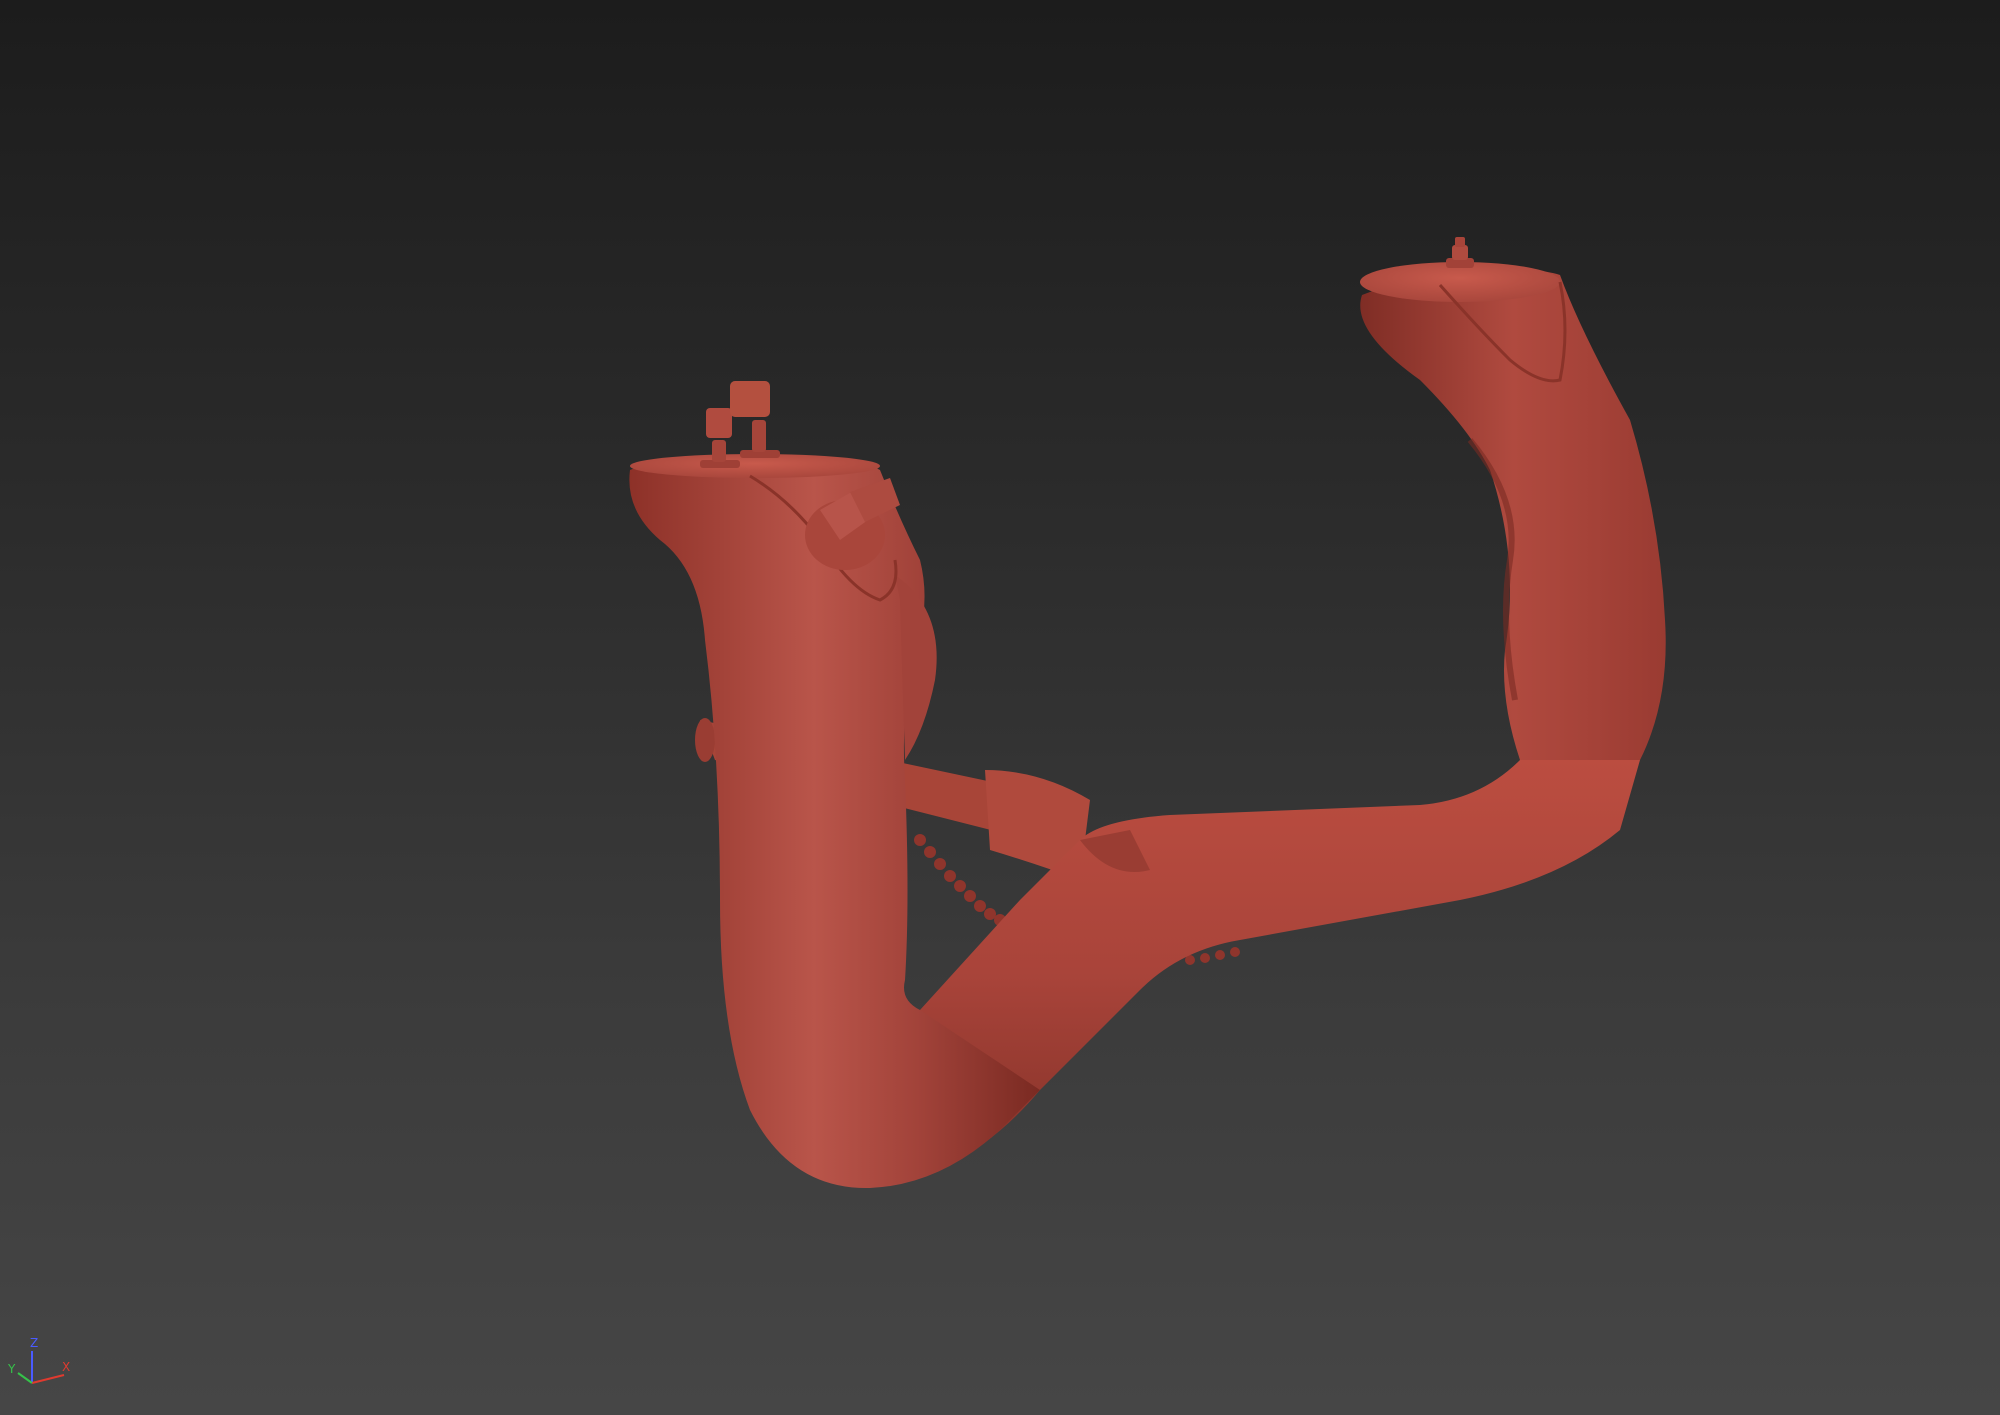  I want to click on right-grip, so click(1513, 498).